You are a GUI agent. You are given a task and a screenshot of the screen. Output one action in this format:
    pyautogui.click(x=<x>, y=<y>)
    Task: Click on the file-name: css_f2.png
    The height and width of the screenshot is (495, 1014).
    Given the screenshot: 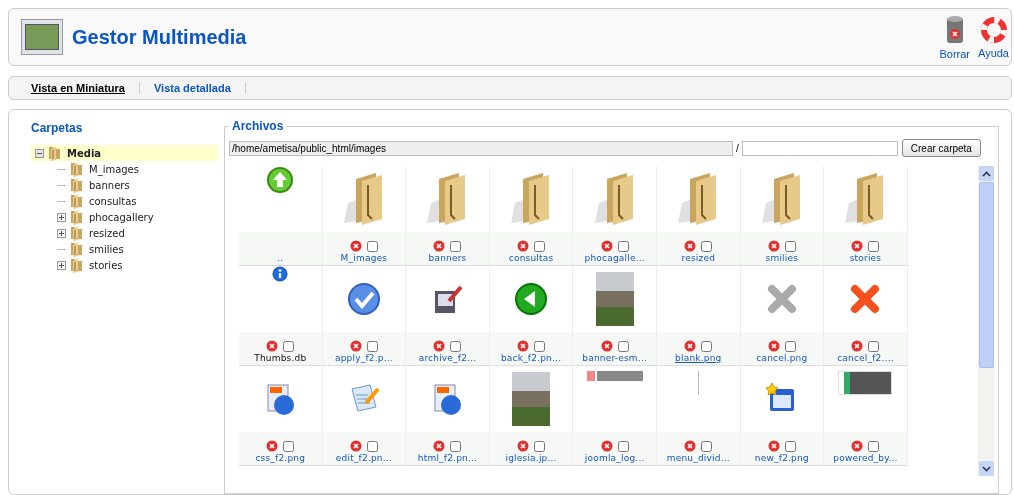 What is the action you would take?
    pyautogui.click(x=280, y=458)
    